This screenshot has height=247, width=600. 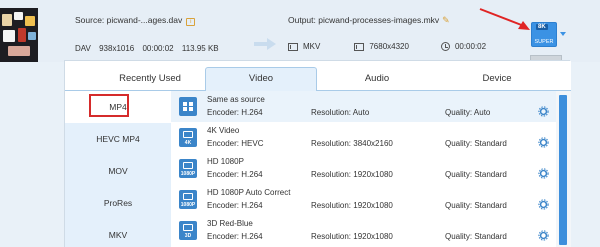 What do you see at coordinates (118, 233) in the screenshot?
I see `sidebar-item-mkv: MKV` at bounding box center [118, 233].